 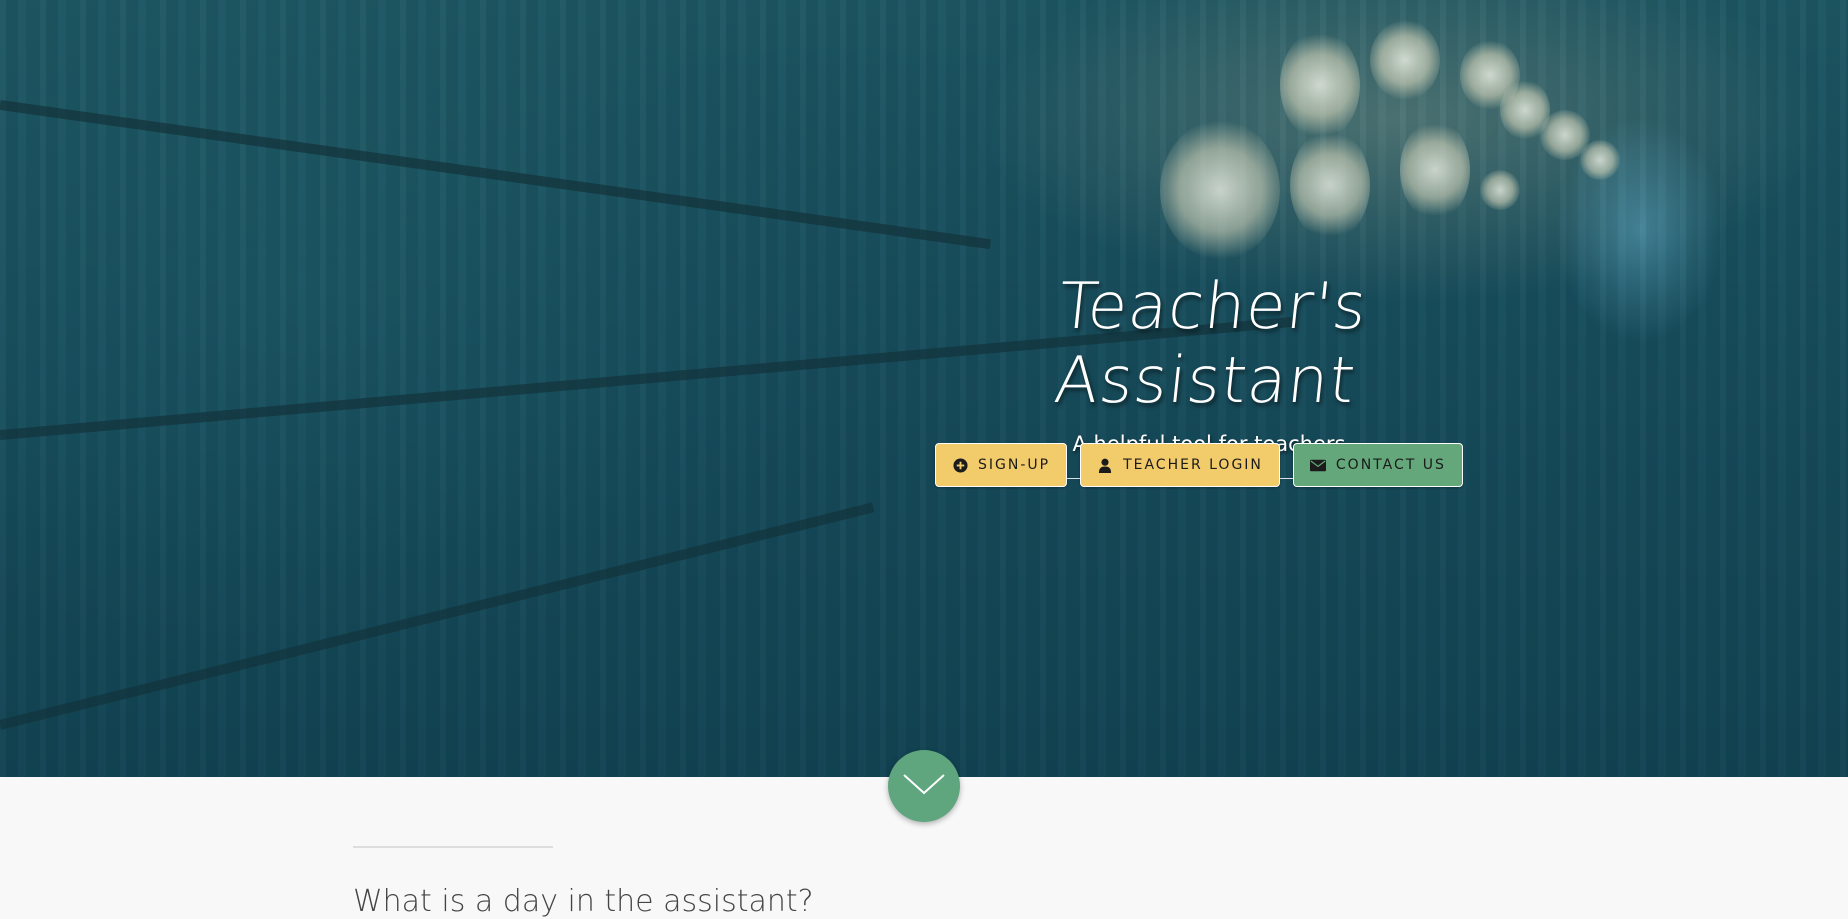 I want to click on scroll-down-button, so click(x=924, y=786).